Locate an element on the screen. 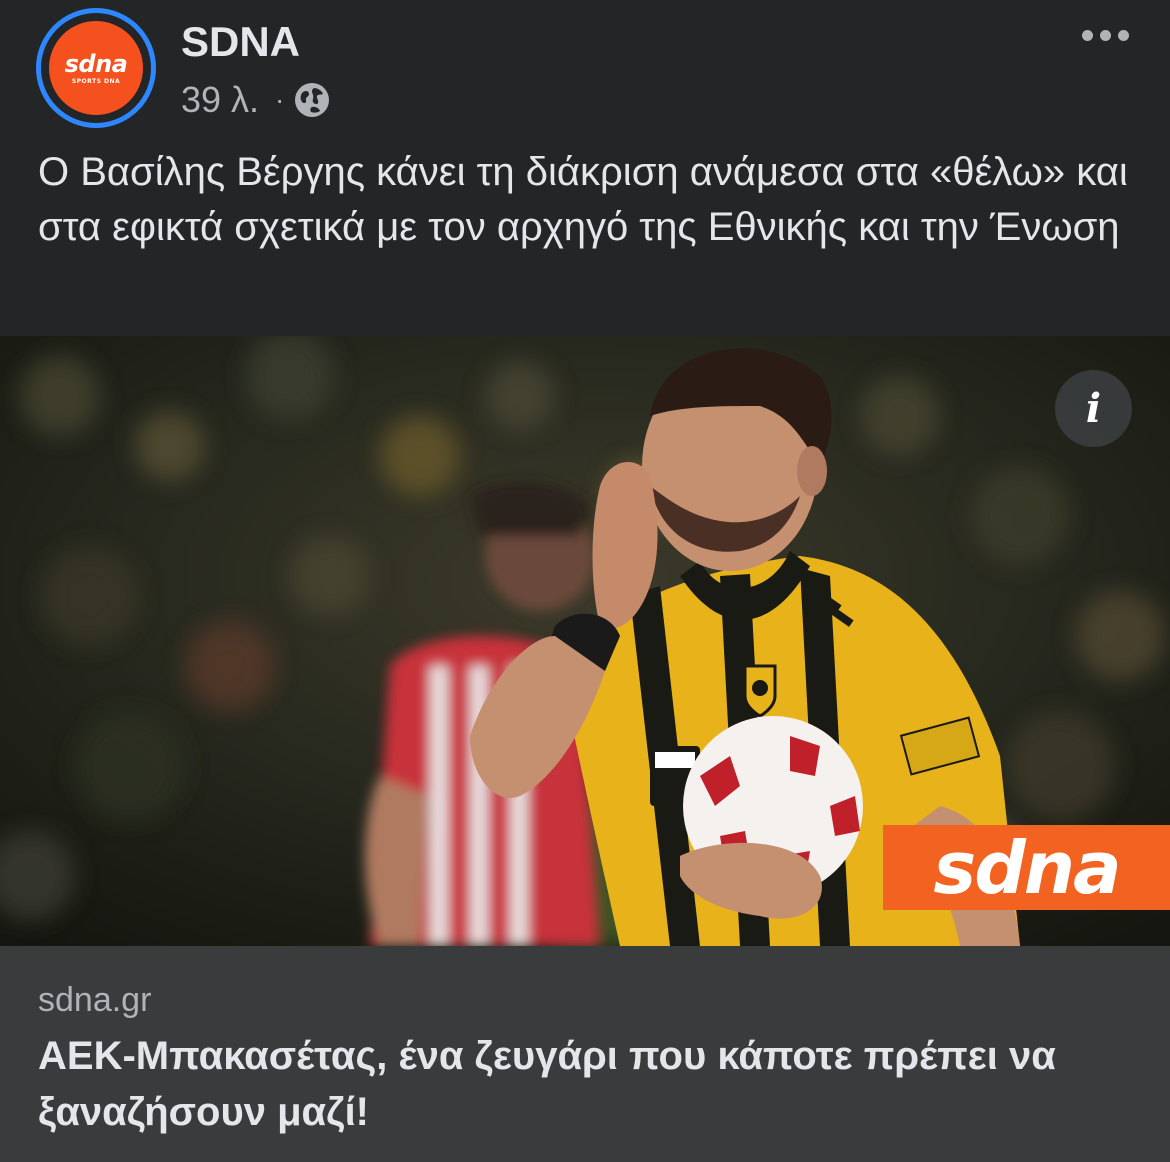 The height and width of the screenshot is (1162, 1170). watermark-text: sdna is located at coordinates (1027, 867).